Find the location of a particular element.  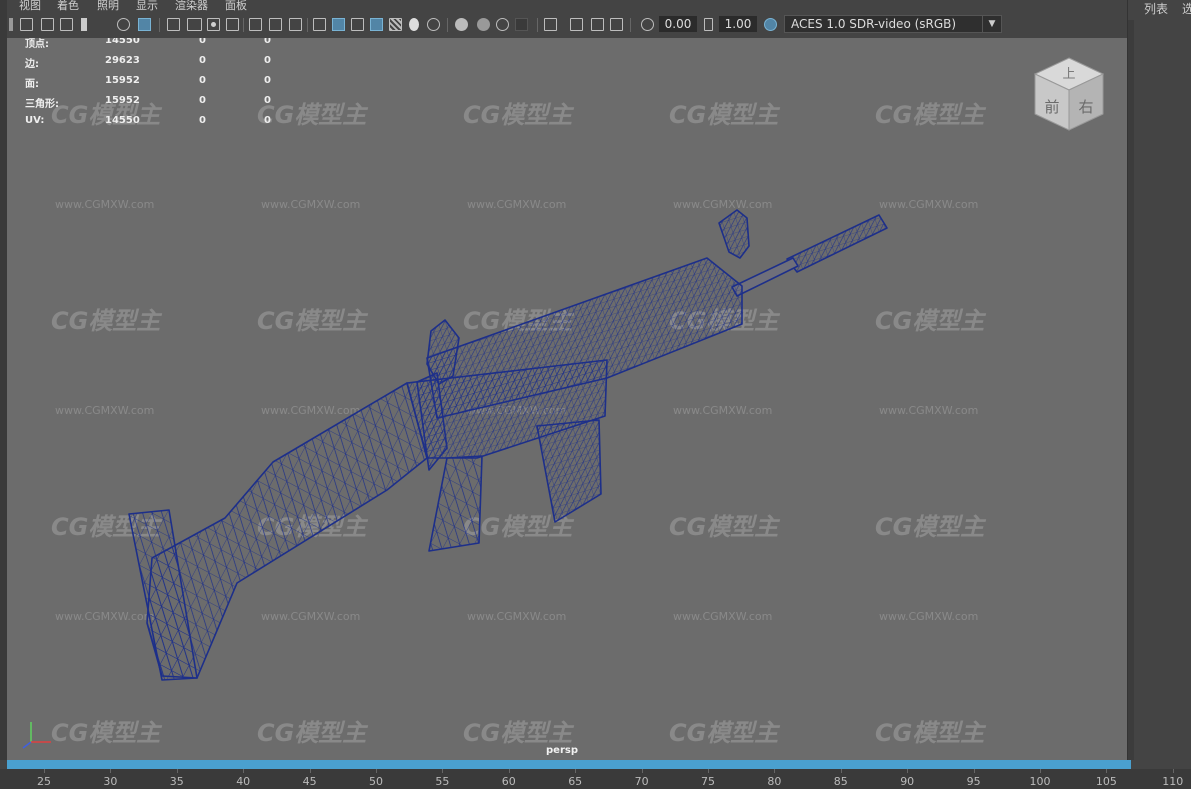

colorspace-value: ACES 1.0 SDR-video (sRGB) is located at coordinates (874, 24).